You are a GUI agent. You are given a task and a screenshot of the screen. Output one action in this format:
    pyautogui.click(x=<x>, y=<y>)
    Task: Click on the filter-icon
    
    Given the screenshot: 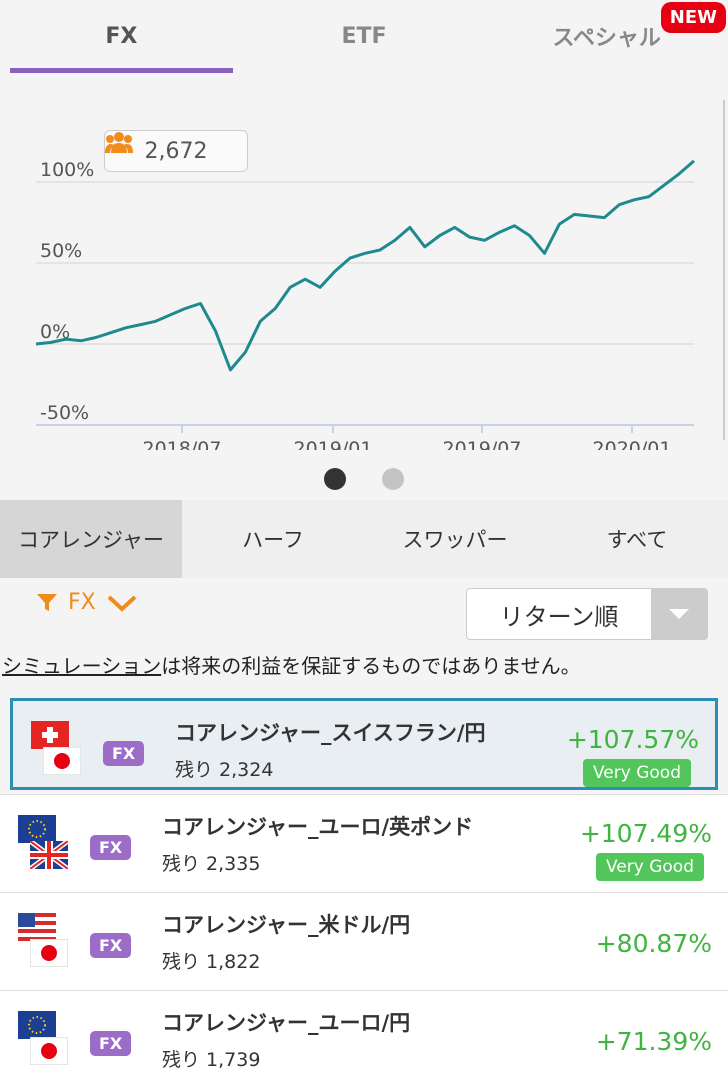 What is the action you would take?
    pyautogui.click(x=47, y=602)
    